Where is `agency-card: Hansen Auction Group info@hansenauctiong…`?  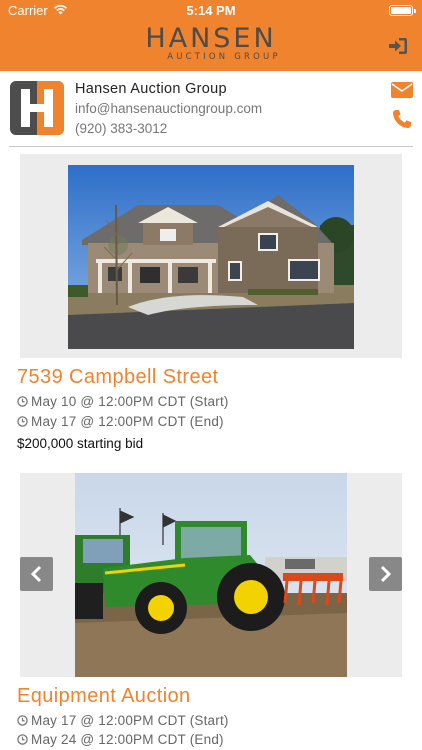 agency-card: Hansen Auction Group info@hansenauctiong… is located at coordinates (211, 109).